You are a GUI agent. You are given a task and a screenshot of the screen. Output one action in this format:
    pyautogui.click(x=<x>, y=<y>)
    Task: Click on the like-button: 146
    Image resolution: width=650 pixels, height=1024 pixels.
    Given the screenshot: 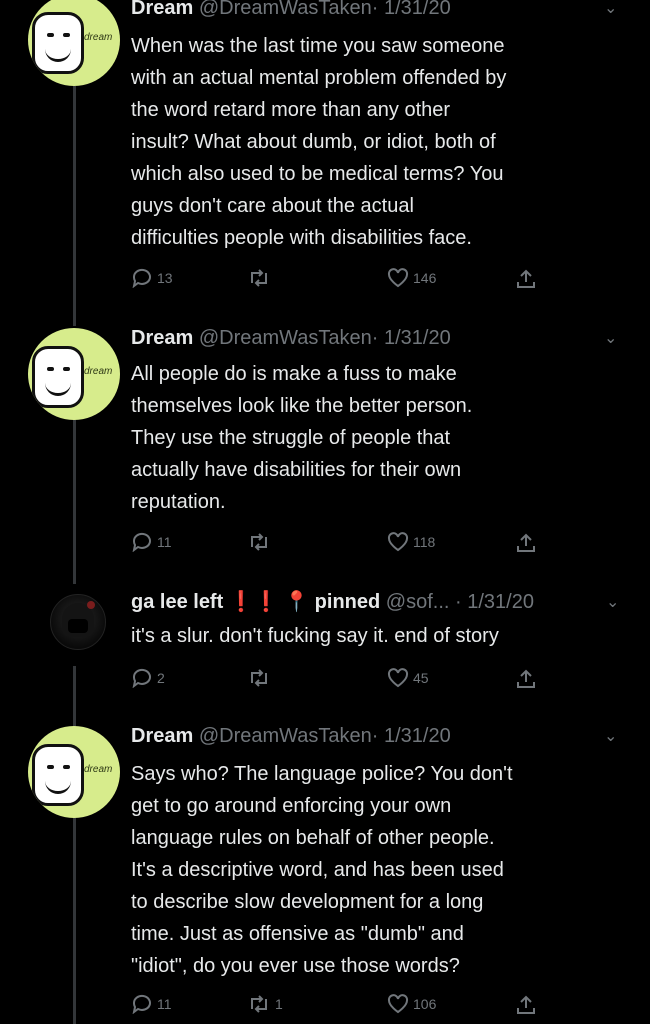 What is the action you would take?
    pyautogui.click(x=411, y=278)
    